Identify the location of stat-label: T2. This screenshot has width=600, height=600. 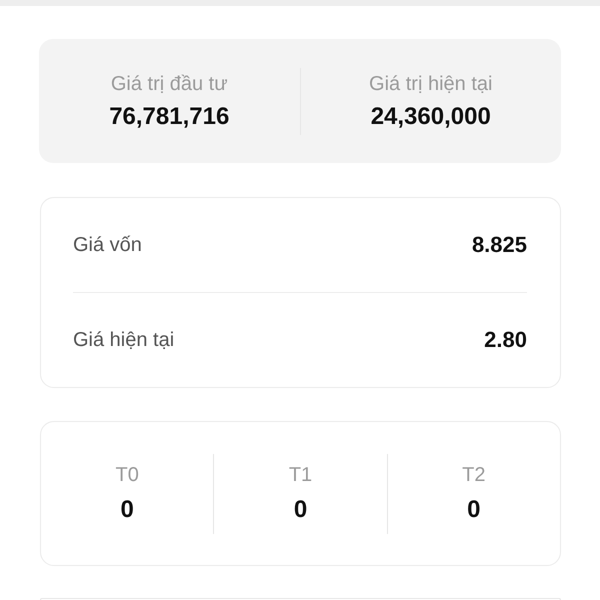
(474, 475).